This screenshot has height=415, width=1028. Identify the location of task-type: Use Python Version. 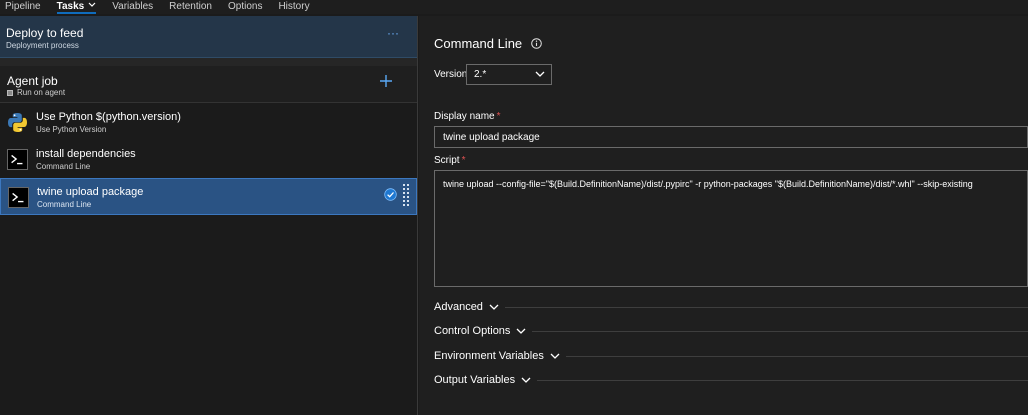
(71, 129).